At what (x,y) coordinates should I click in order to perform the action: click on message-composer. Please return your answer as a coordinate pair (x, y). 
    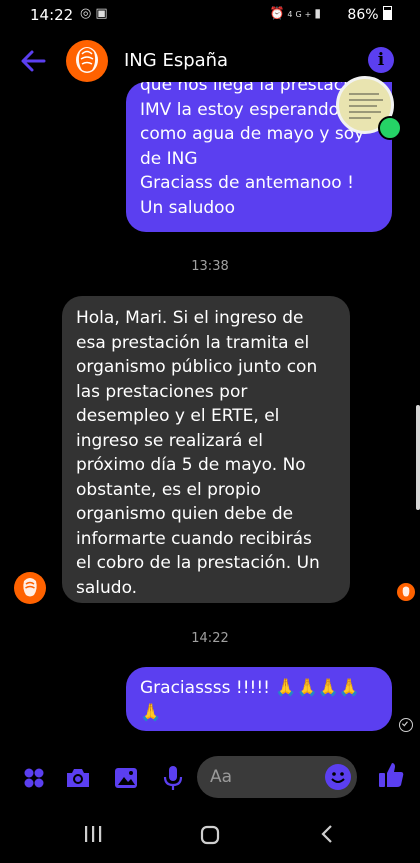
    Looking at the image, I should click on (210, 777).